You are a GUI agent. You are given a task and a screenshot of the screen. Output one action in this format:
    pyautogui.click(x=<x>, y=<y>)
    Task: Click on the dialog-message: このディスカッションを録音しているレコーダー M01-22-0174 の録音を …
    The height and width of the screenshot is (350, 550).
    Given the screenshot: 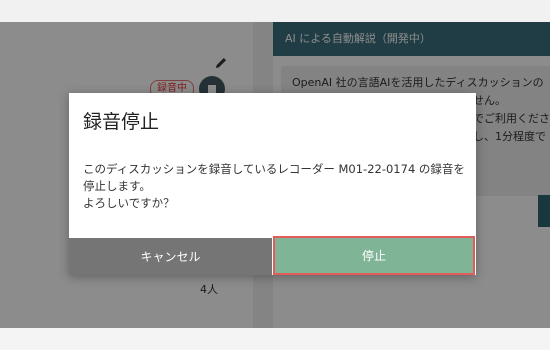 What is the action you would take?
    pyautogui.click(x=274, y=186)
    